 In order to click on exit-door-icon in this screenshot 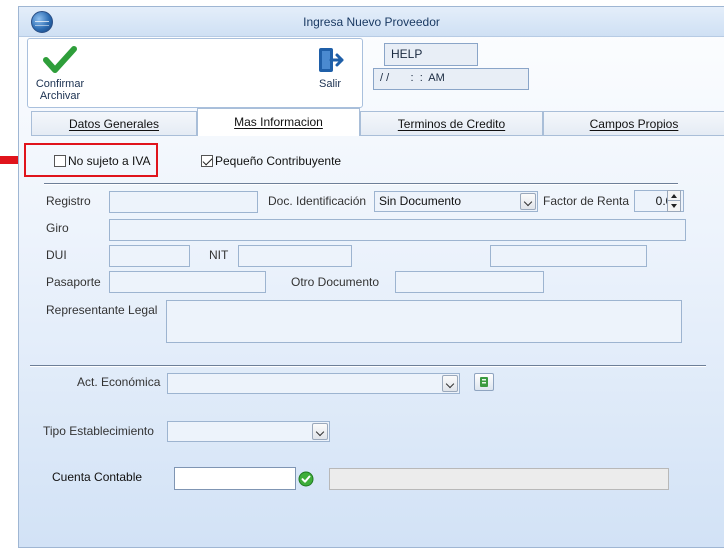, I will do `click(331, 60)`.